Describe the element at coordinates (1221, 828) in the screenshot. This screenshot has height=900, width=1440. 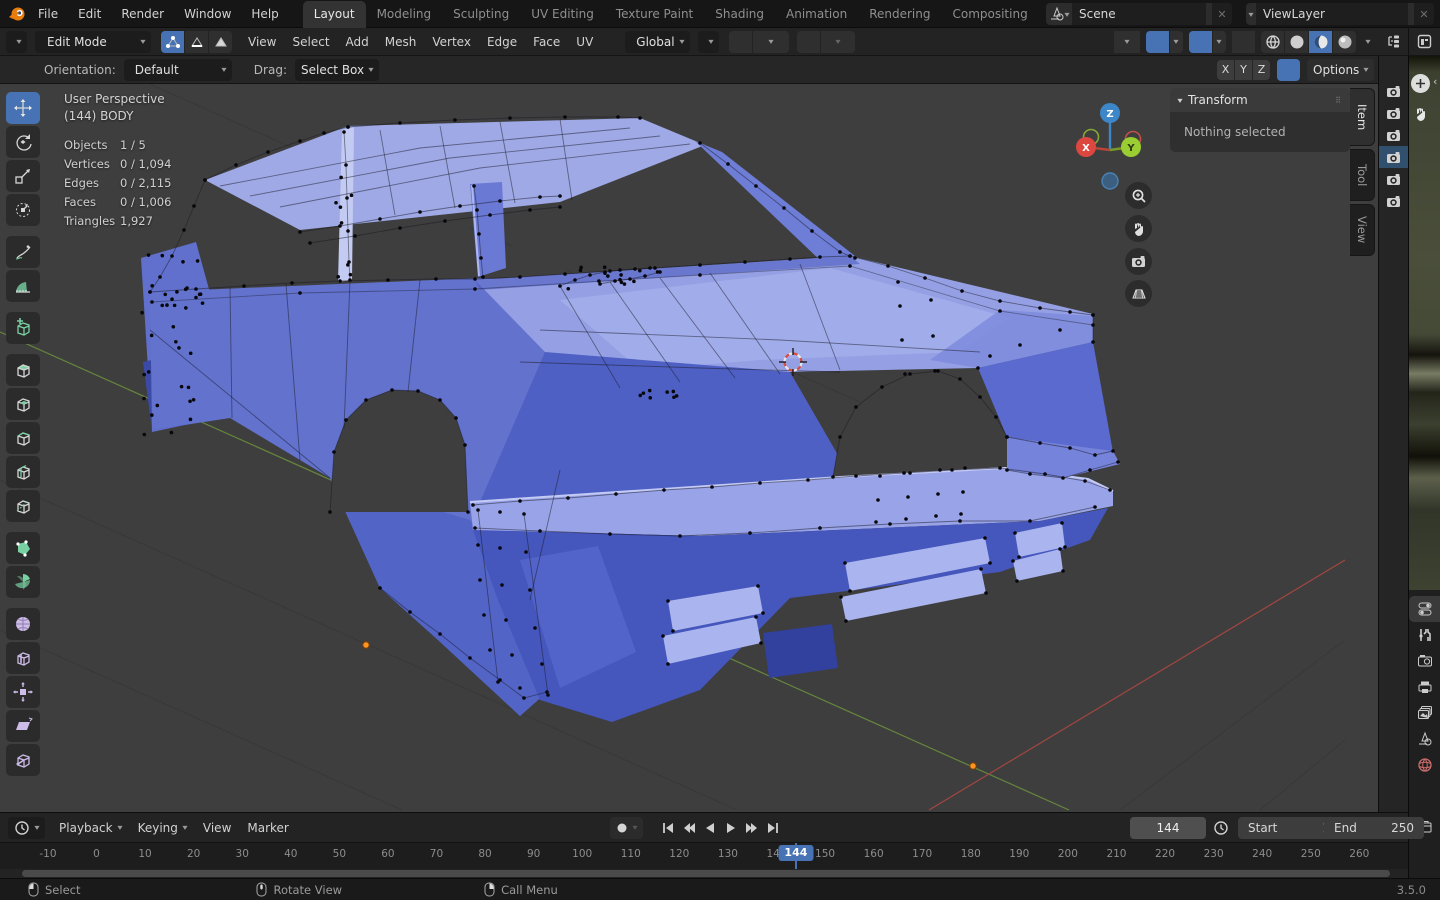
I see `preview-range-clock-icon` at that location.